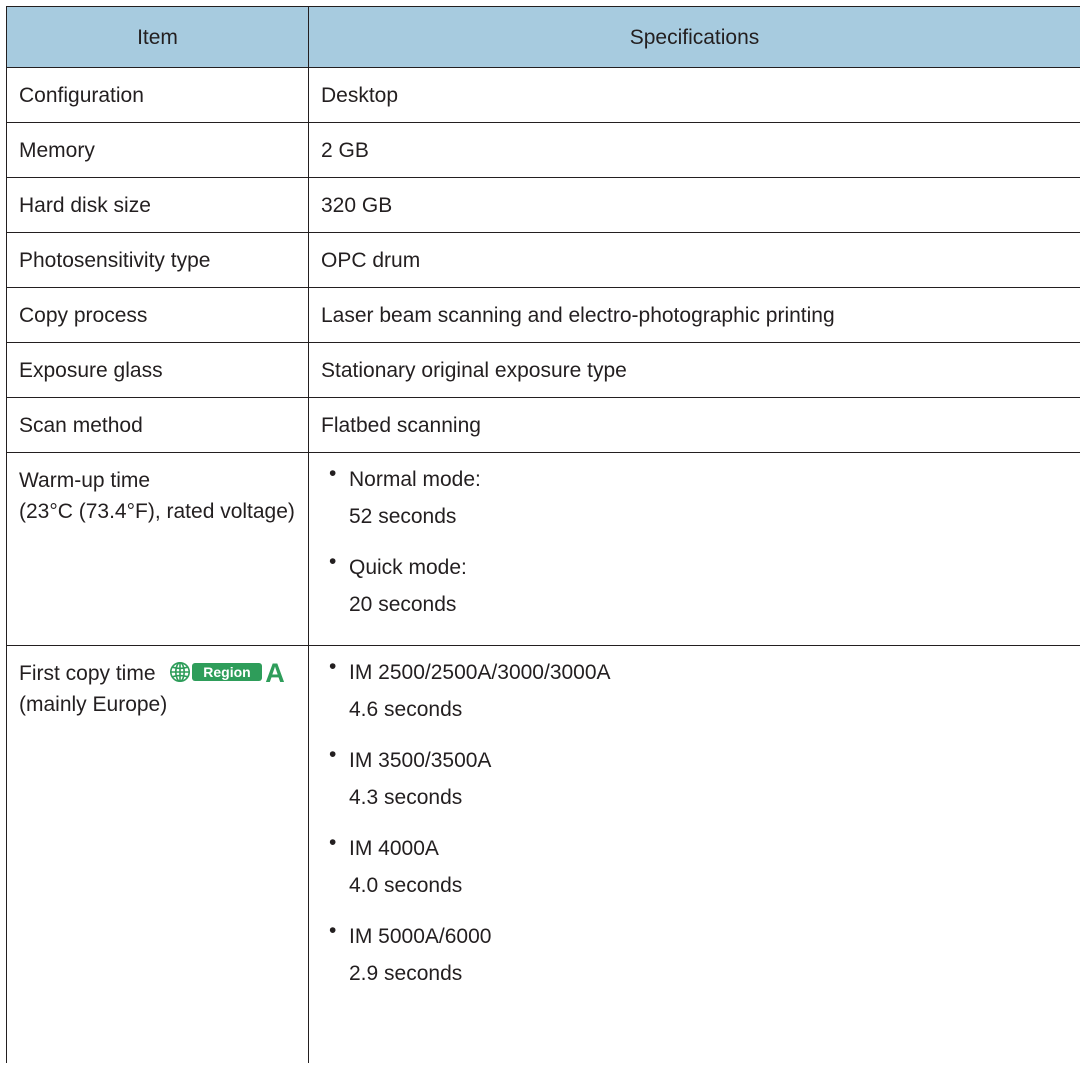  What do you see at coordinates (157, 37) in the screenshot?
I see `header-item: Item` at bounding box center [157, 37].